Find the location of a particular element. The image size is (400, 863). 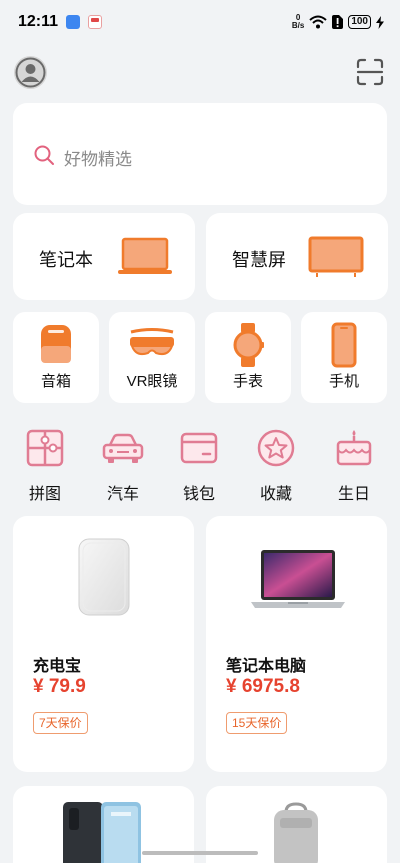

laptop-icon is located at coordinates (145, 255).